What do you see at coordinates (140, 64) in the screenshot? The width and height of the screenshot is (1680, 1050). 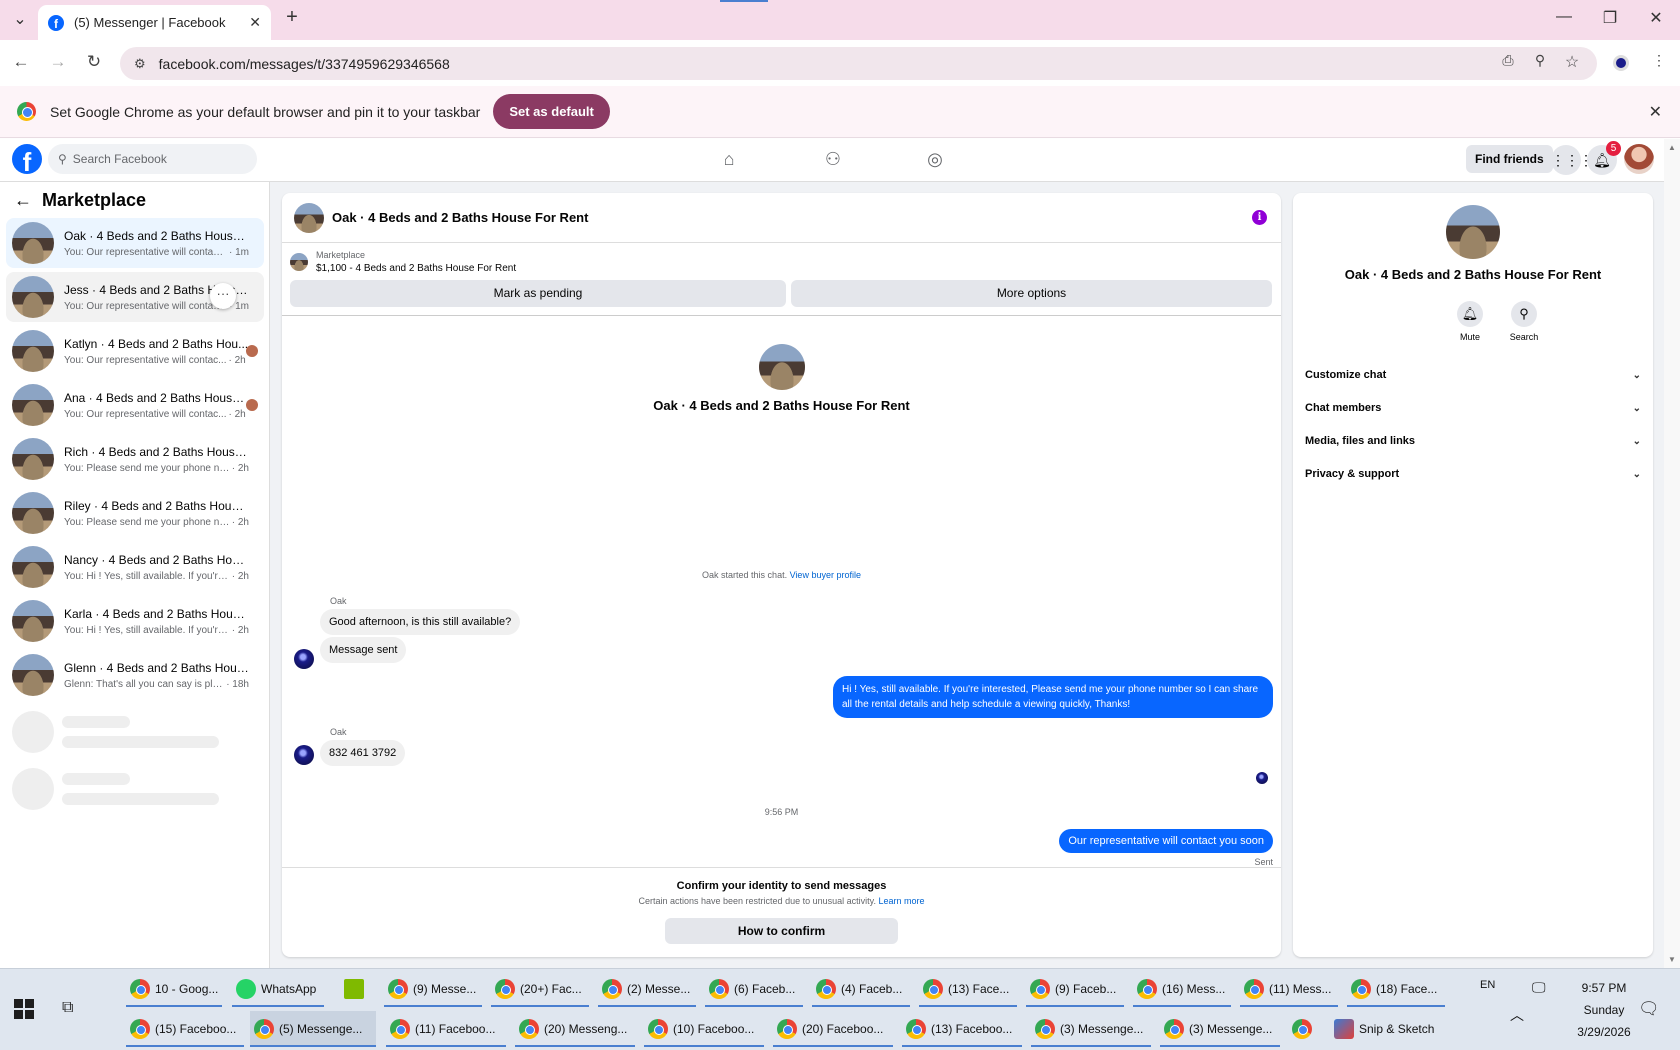 I see `site-info-icon: ⚙` at bounding box center [140, 64].